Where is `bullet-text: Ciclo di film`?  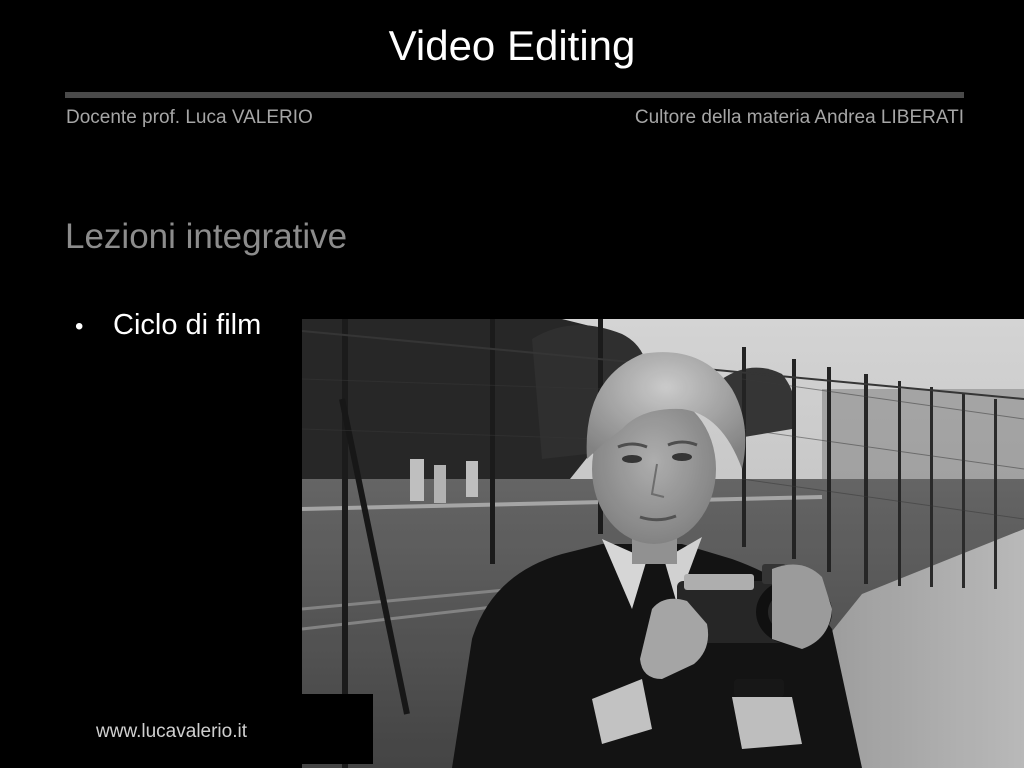 bullet-text: Ciclo di film is located at coordinates (187, 325).